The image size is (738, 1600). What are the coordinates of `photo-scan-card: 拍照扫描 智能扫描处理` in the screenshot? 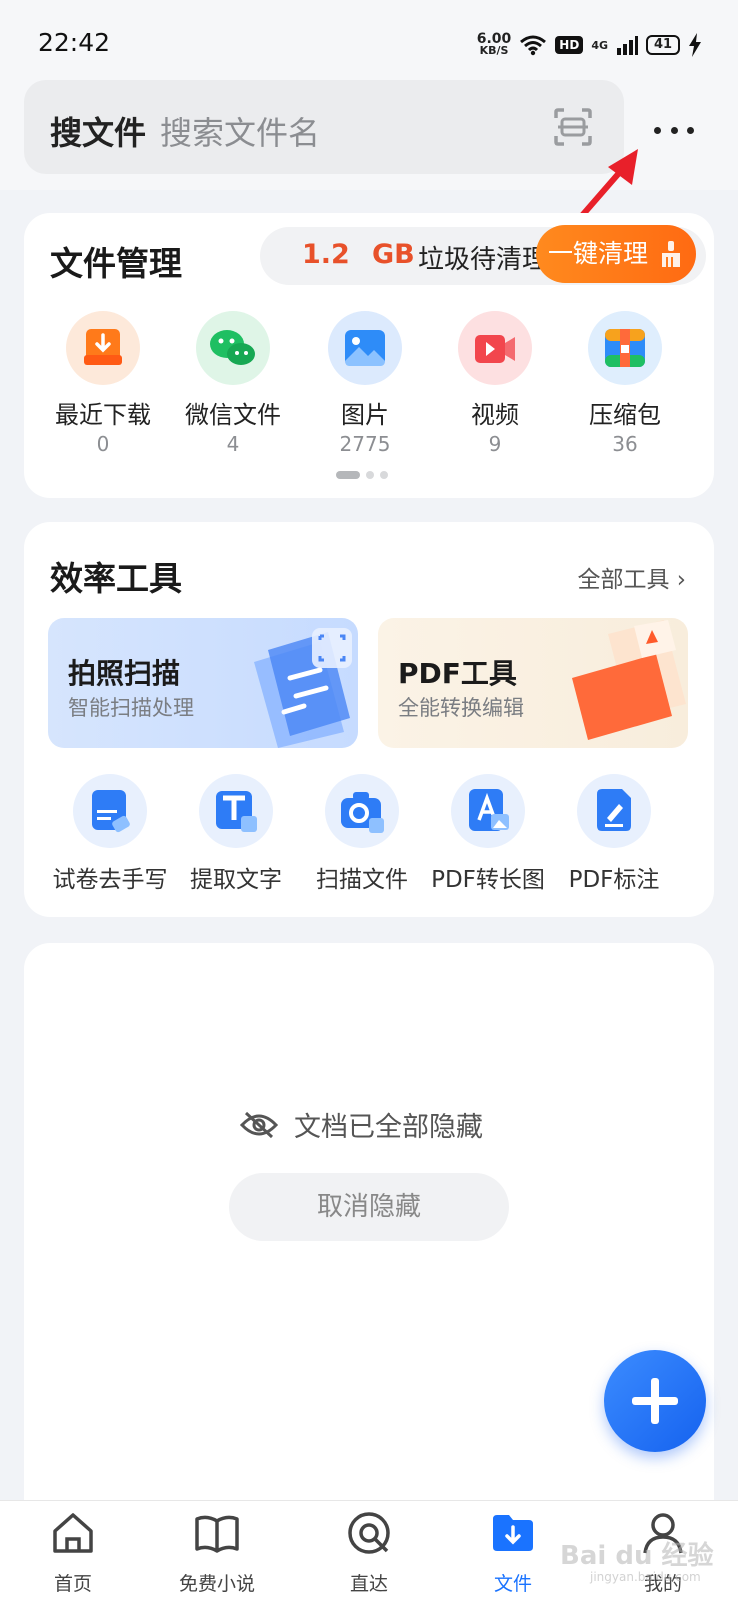 It's located at (203, 683).